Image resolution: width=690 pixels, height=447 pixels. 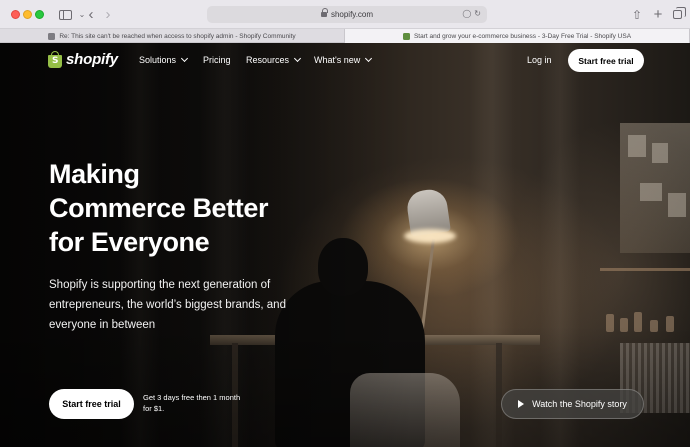 I want to click on login-link: Log in, so click(x=539, y=60).